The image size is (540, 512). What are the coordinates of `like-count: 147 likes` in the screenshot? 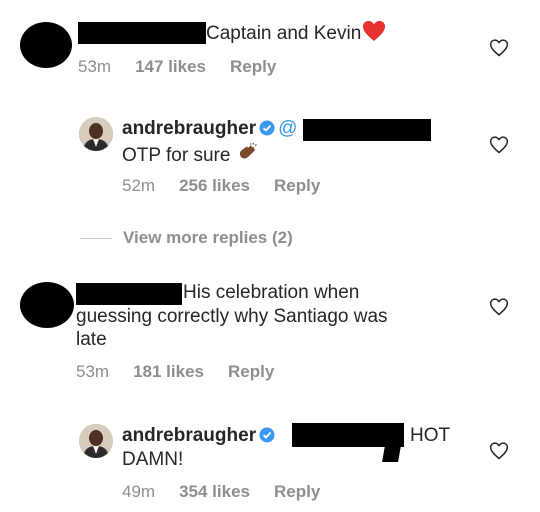 It's located at (170, 67).